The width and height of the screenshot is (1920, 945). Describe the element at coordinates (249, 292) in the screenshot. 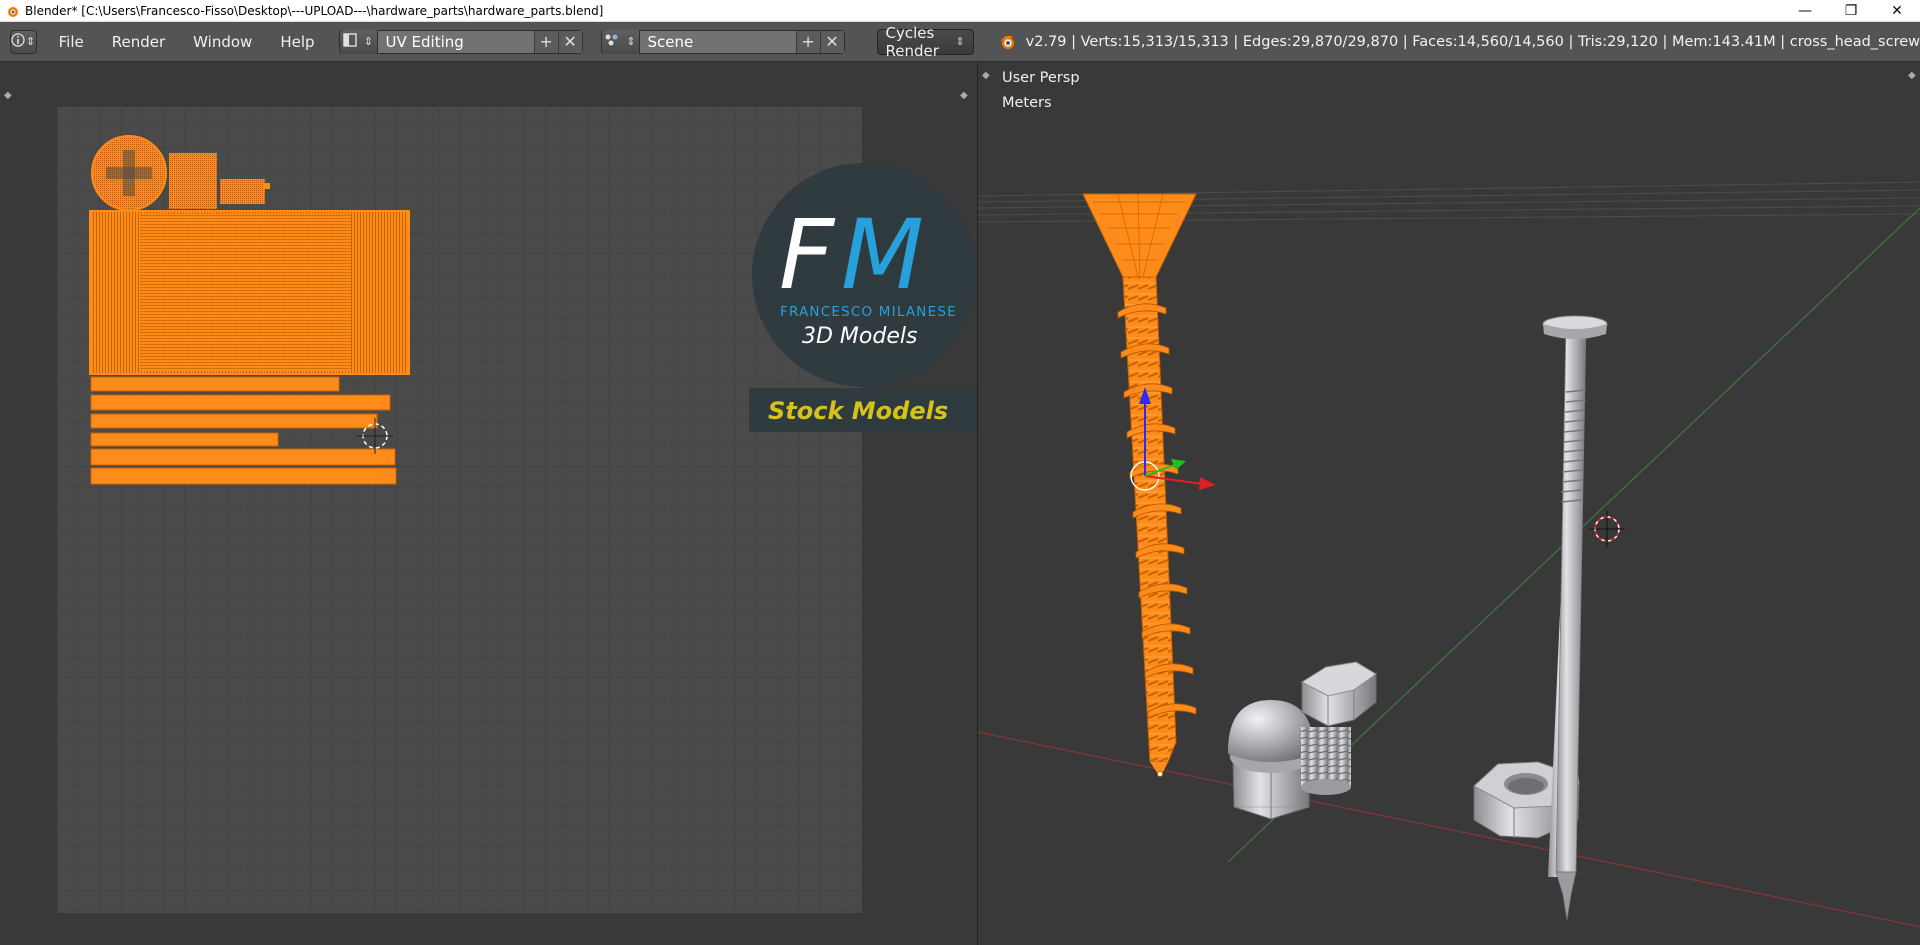

I see `uv-island-thread` at that location.